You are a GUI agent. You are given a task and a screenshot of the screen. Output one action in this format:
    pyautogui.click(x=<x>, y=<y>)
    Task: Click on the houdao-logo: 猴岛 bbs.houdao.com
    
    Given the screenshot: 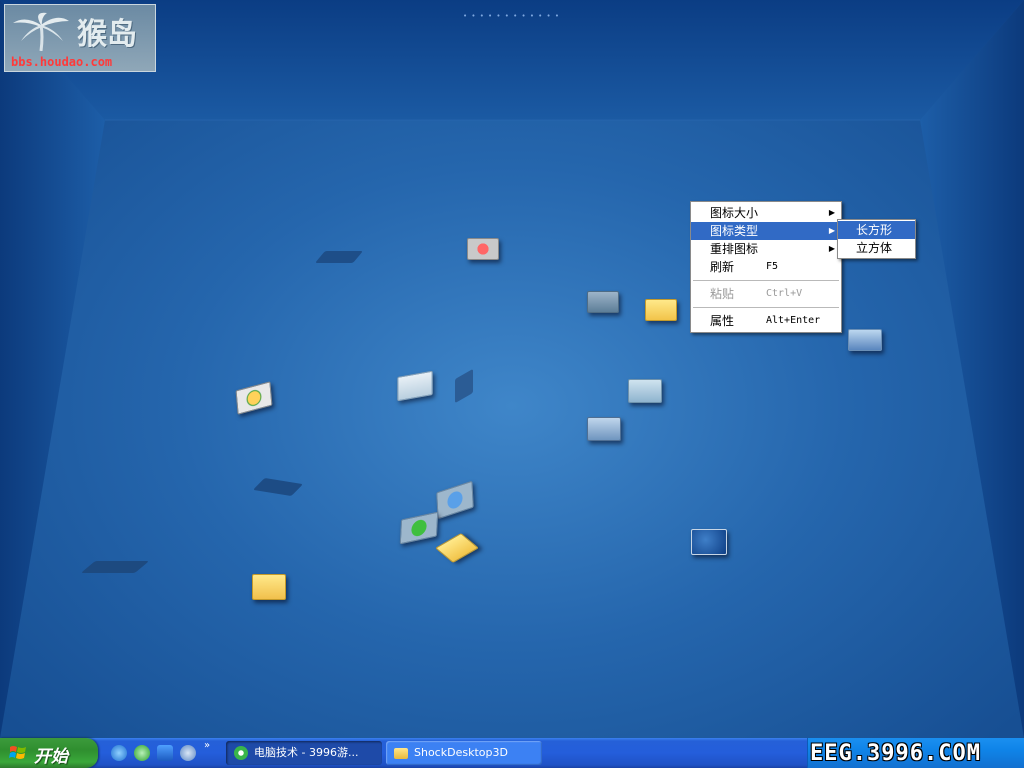 What is the action you would take?
    pyautogui.click(x=80, y=38)
    